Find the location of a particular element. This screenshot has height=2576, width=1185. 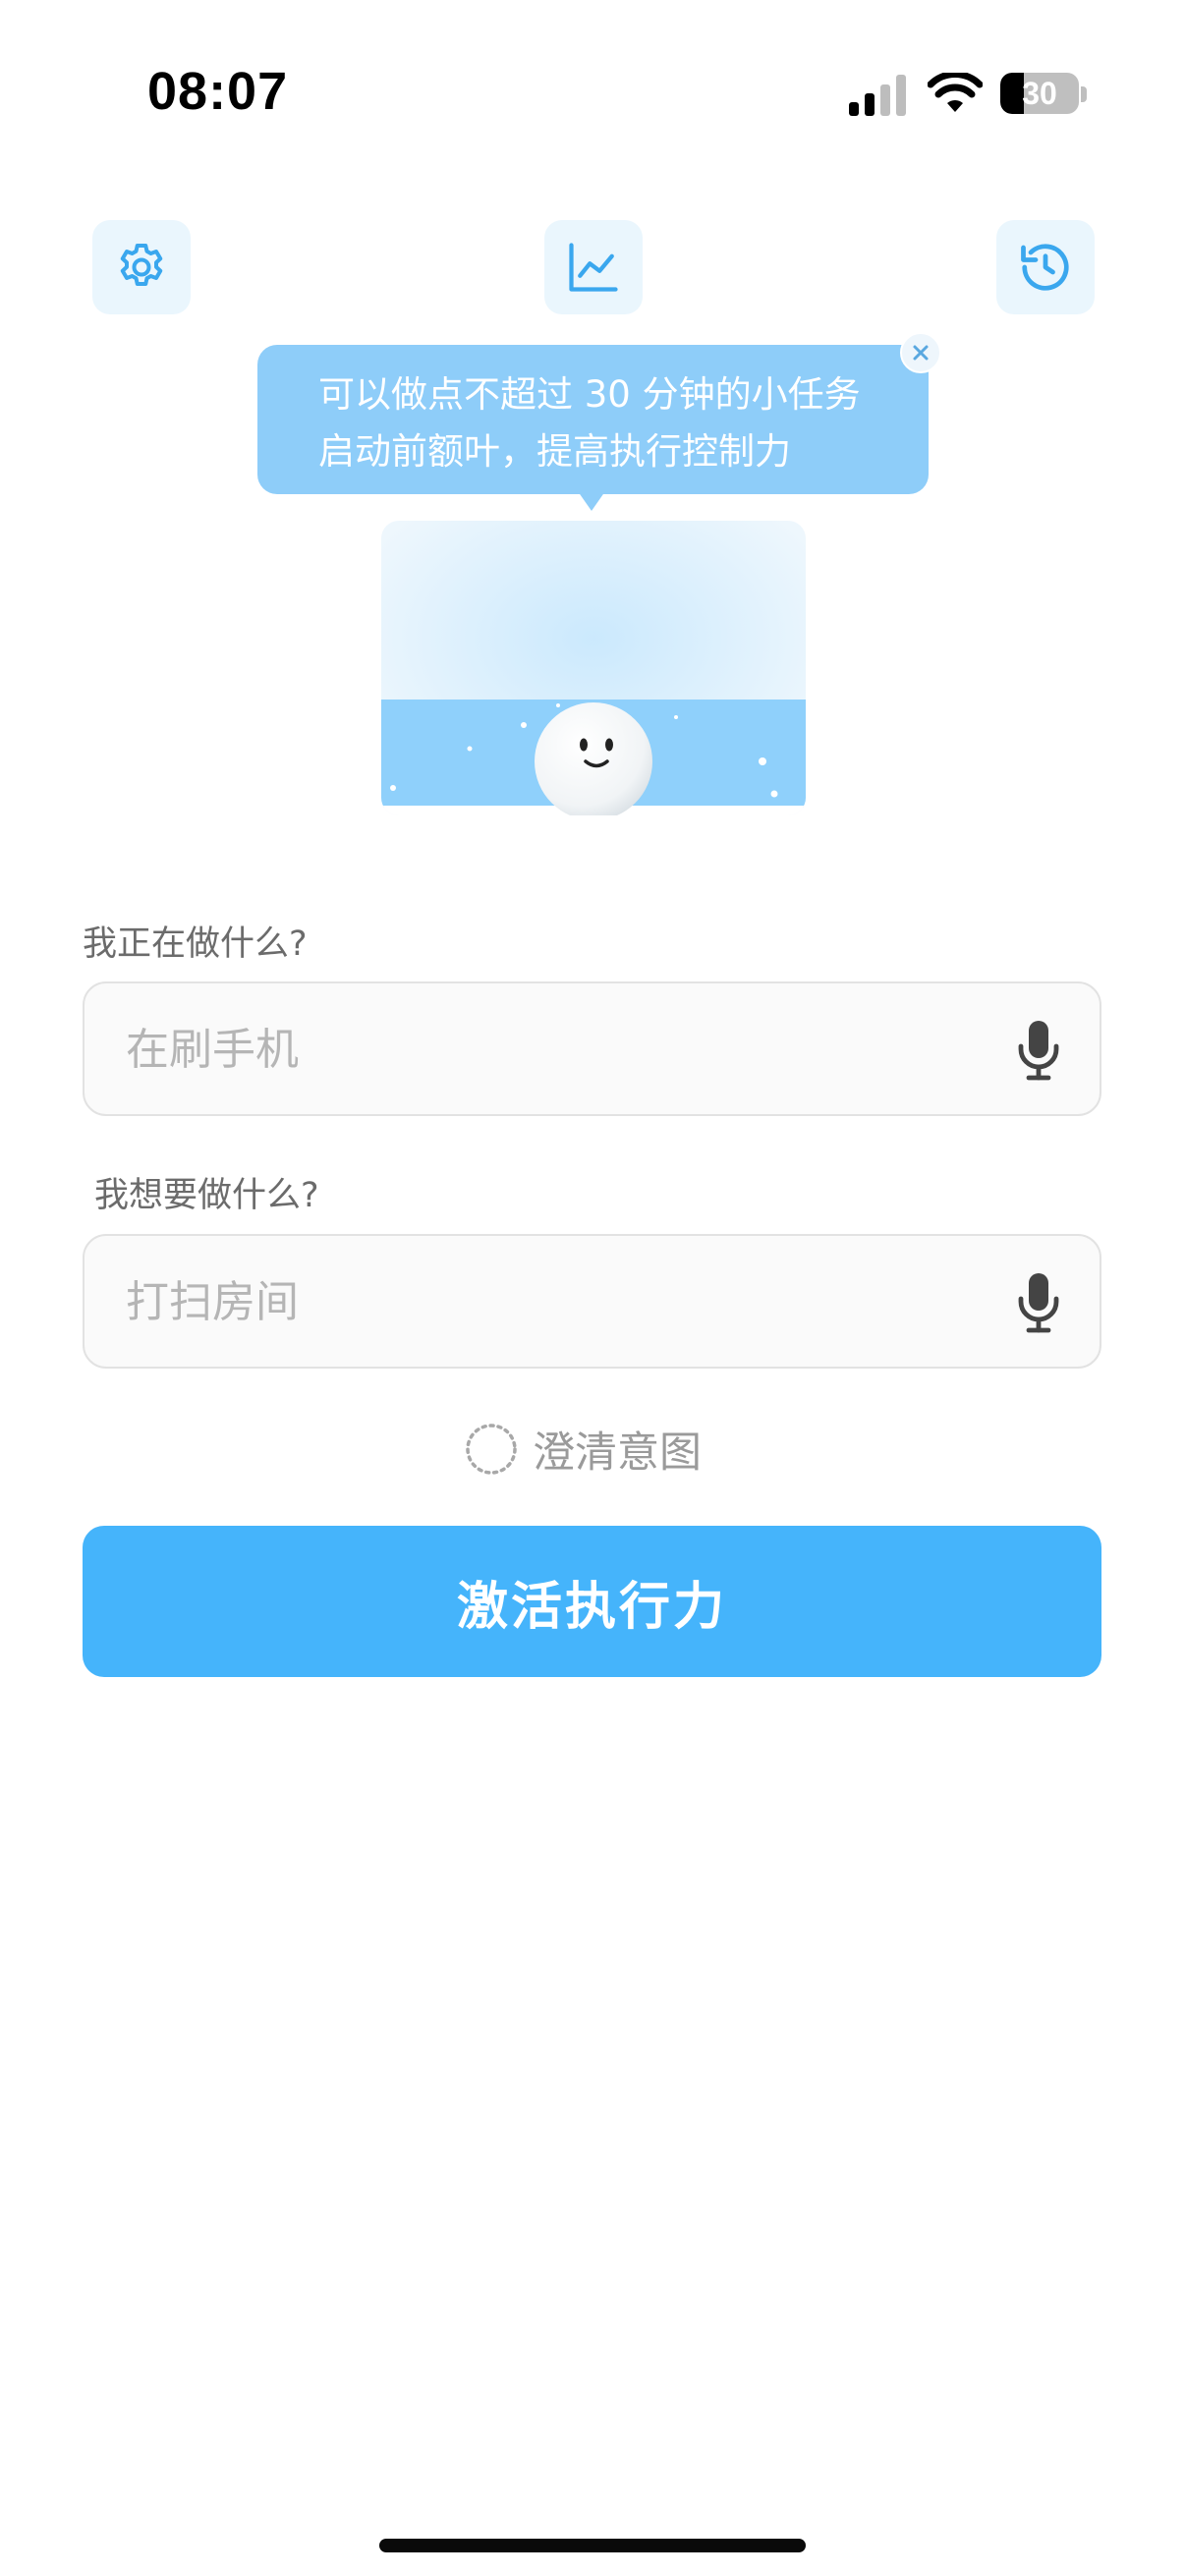

tip-bubble-tail is located at coordinates (592, 501).